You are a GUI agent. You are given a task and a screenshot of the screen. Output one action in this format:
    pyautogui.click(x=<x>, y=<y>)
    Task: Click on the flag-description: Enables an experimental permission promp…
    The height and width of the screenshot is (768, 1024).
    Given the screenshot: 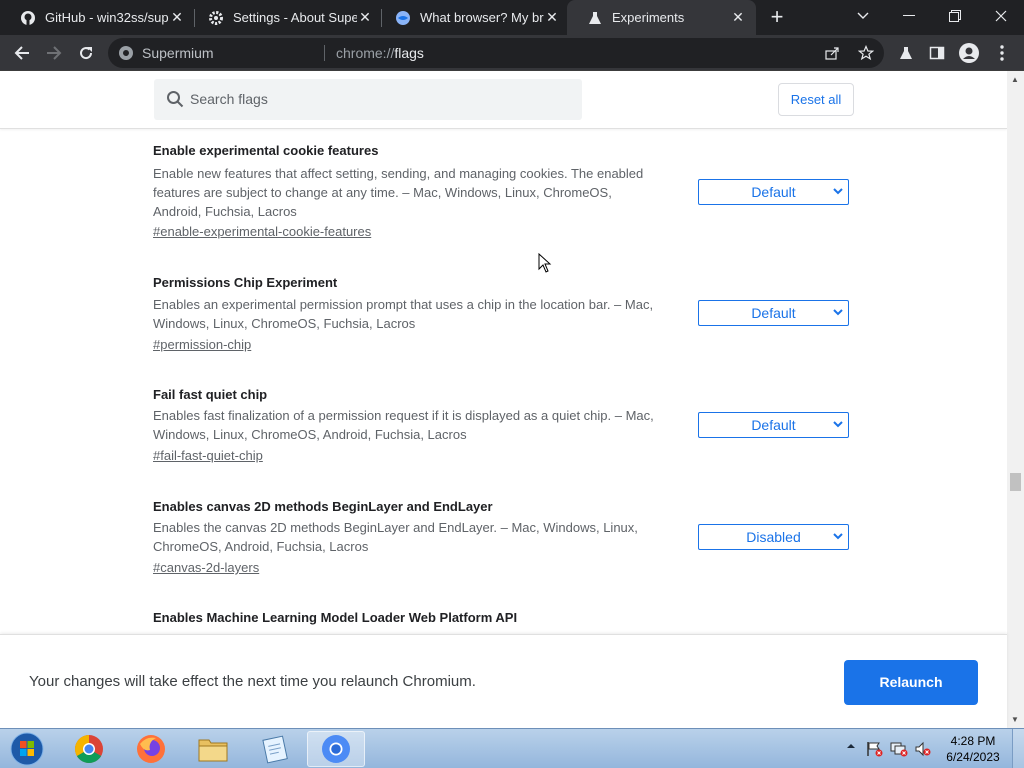 What is the action you would take?
    pyautogui.click(x=403, y=314)
    